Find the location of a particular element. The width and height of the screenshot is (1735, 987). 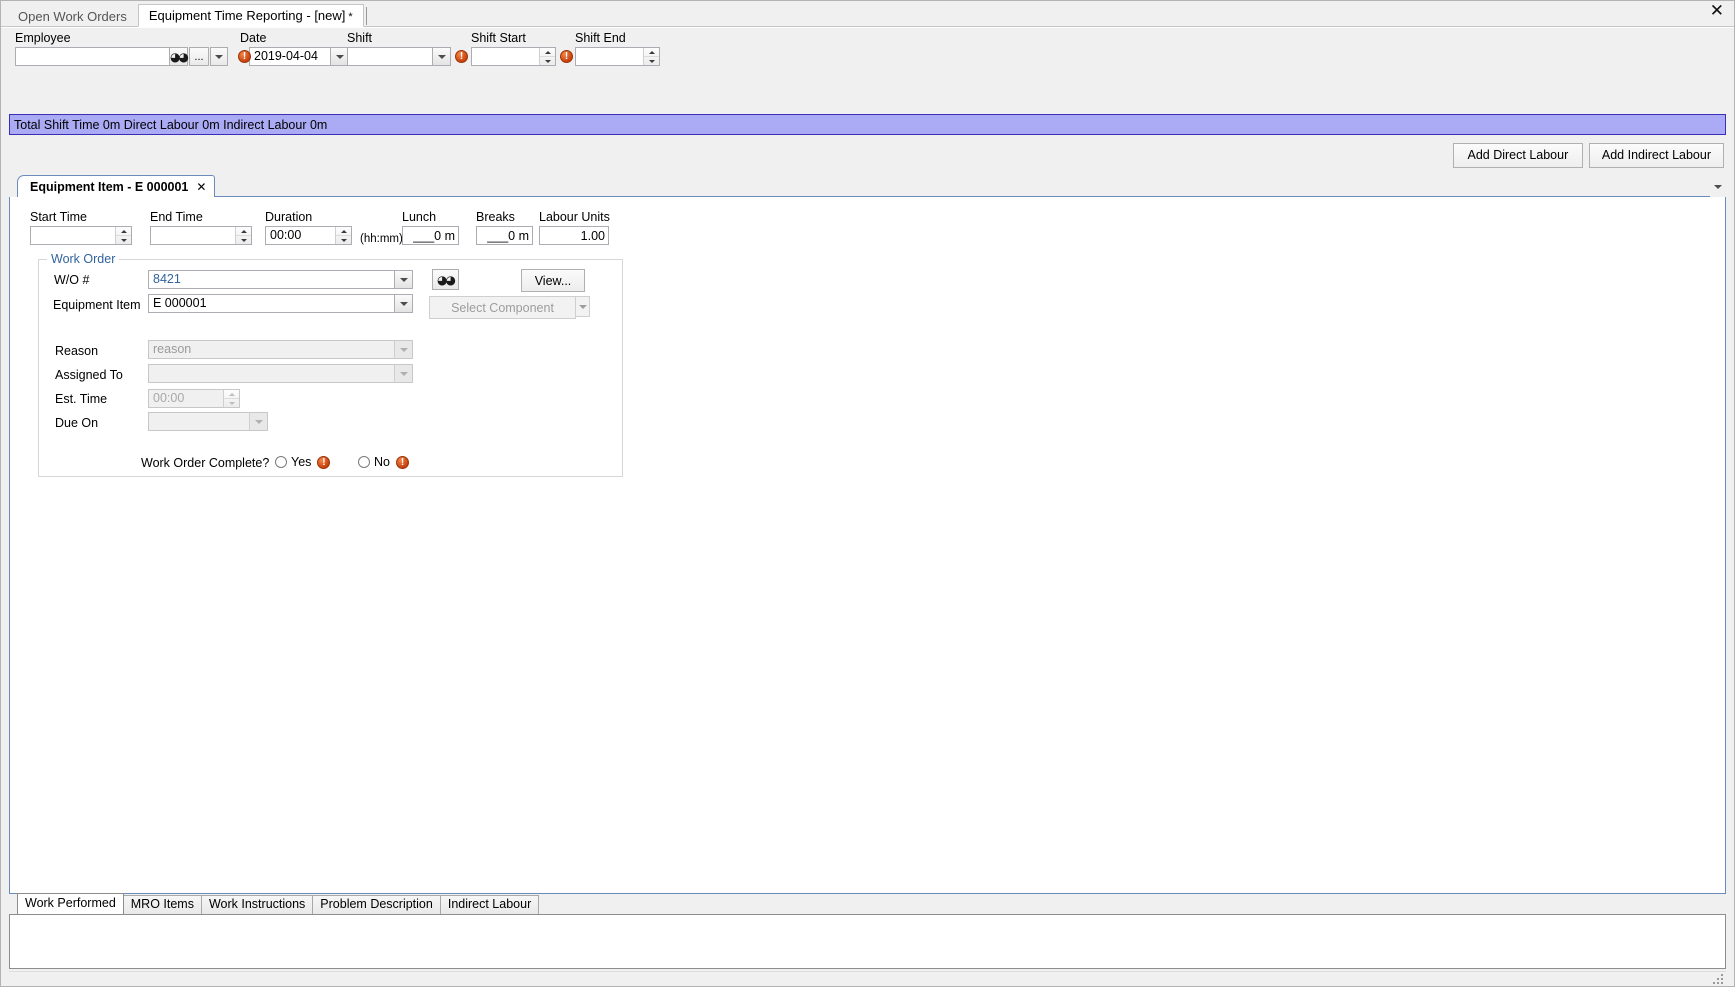

equipment-item-input-value: E 000001 is located at coordinates (180, 303).